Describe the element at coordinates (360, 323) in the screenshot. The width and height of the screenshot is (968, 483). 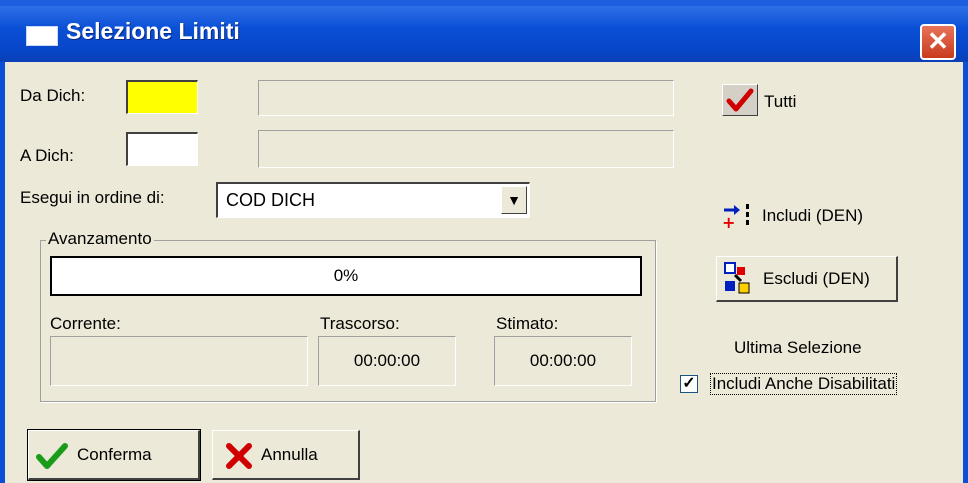
I see `trascorso-label: Trascorso:` at that location.